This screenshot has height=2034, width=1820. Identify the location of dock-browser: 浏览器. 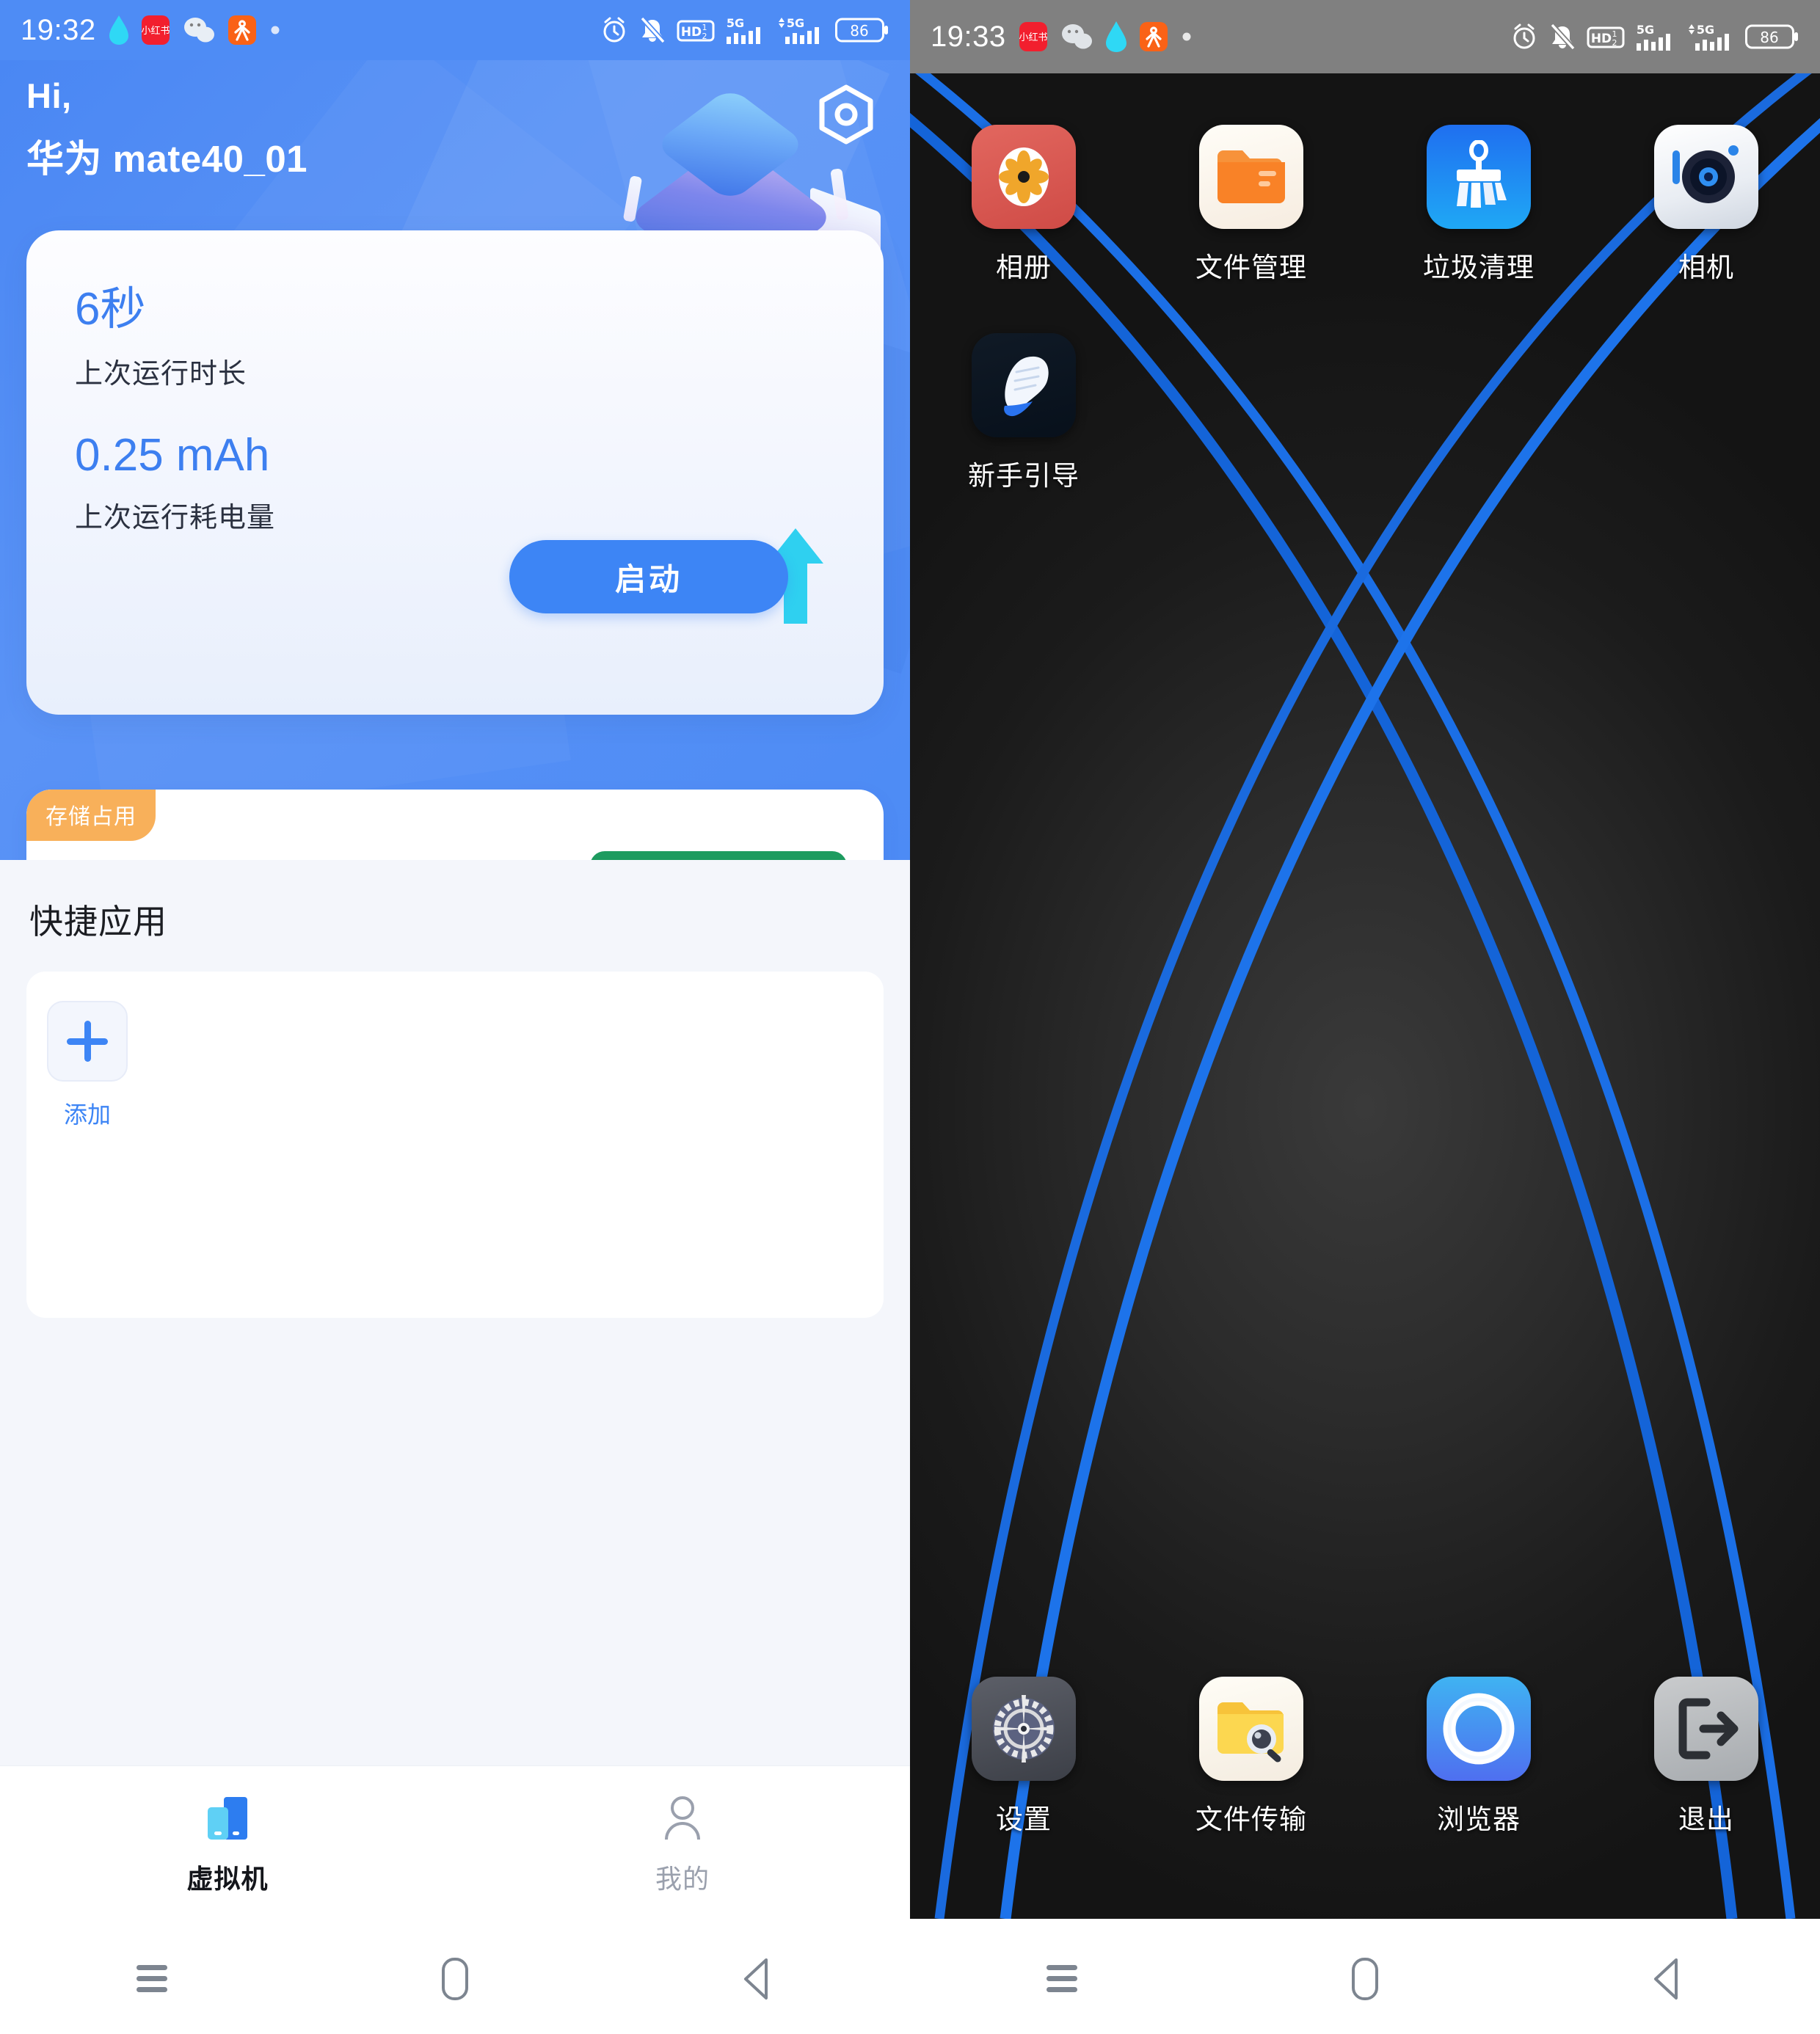
(1478, 1757).